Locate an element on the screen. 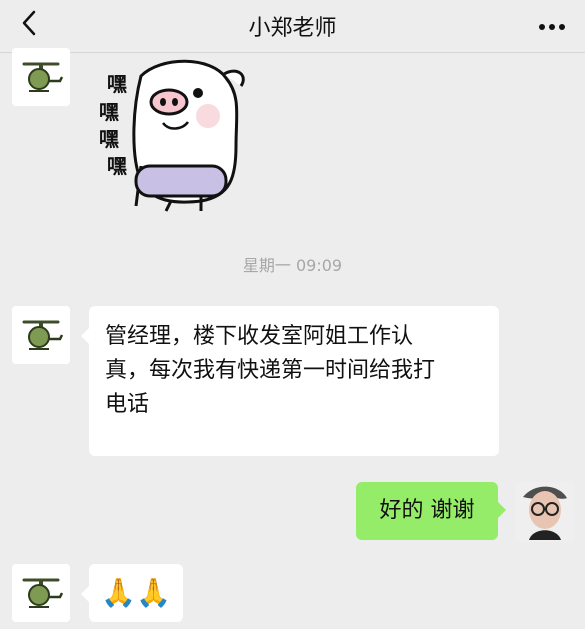  message-line: 电话 is located at coordinates (127, 404).